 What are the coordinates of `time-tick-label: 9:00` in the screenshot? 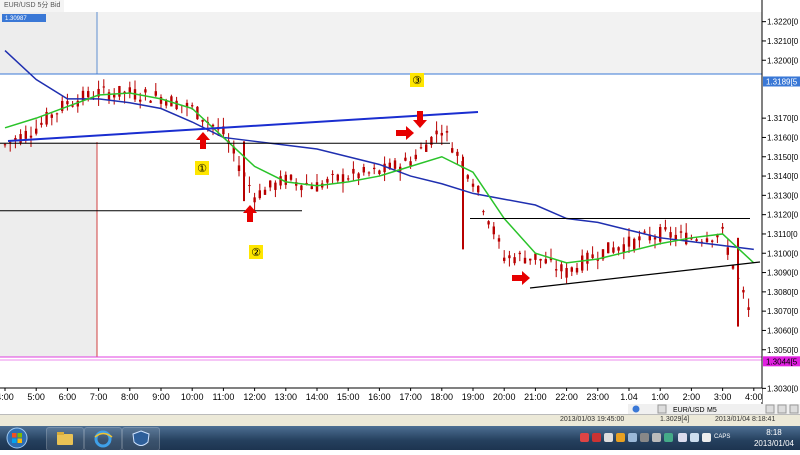 It's located at (161, 397).